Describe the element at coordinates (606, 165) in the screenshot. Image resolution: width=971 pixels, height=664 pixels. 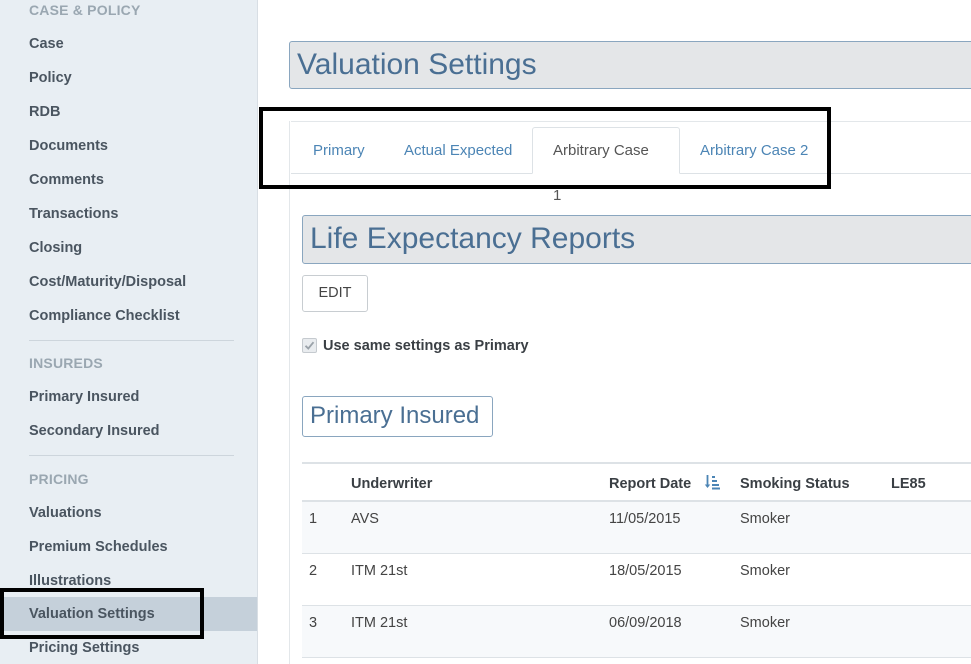
I see `tab-arbitrary-case-1: Arbitrary Case 1` at that location.